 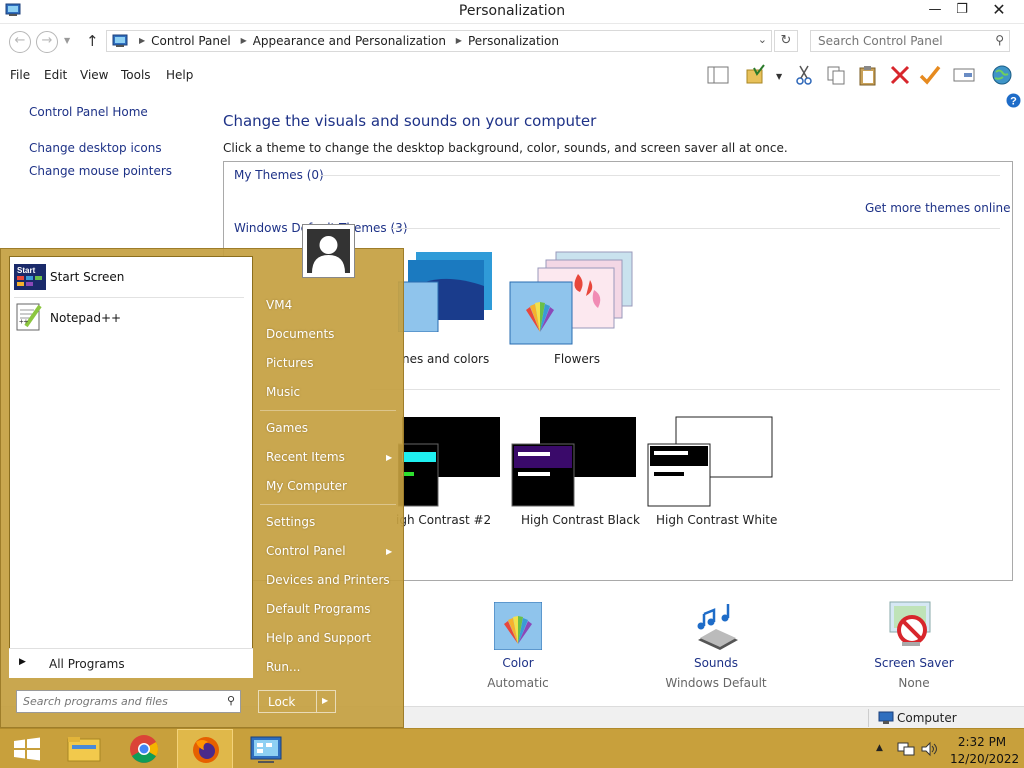 I want to click on status-divider, so click(x=868, y=718).